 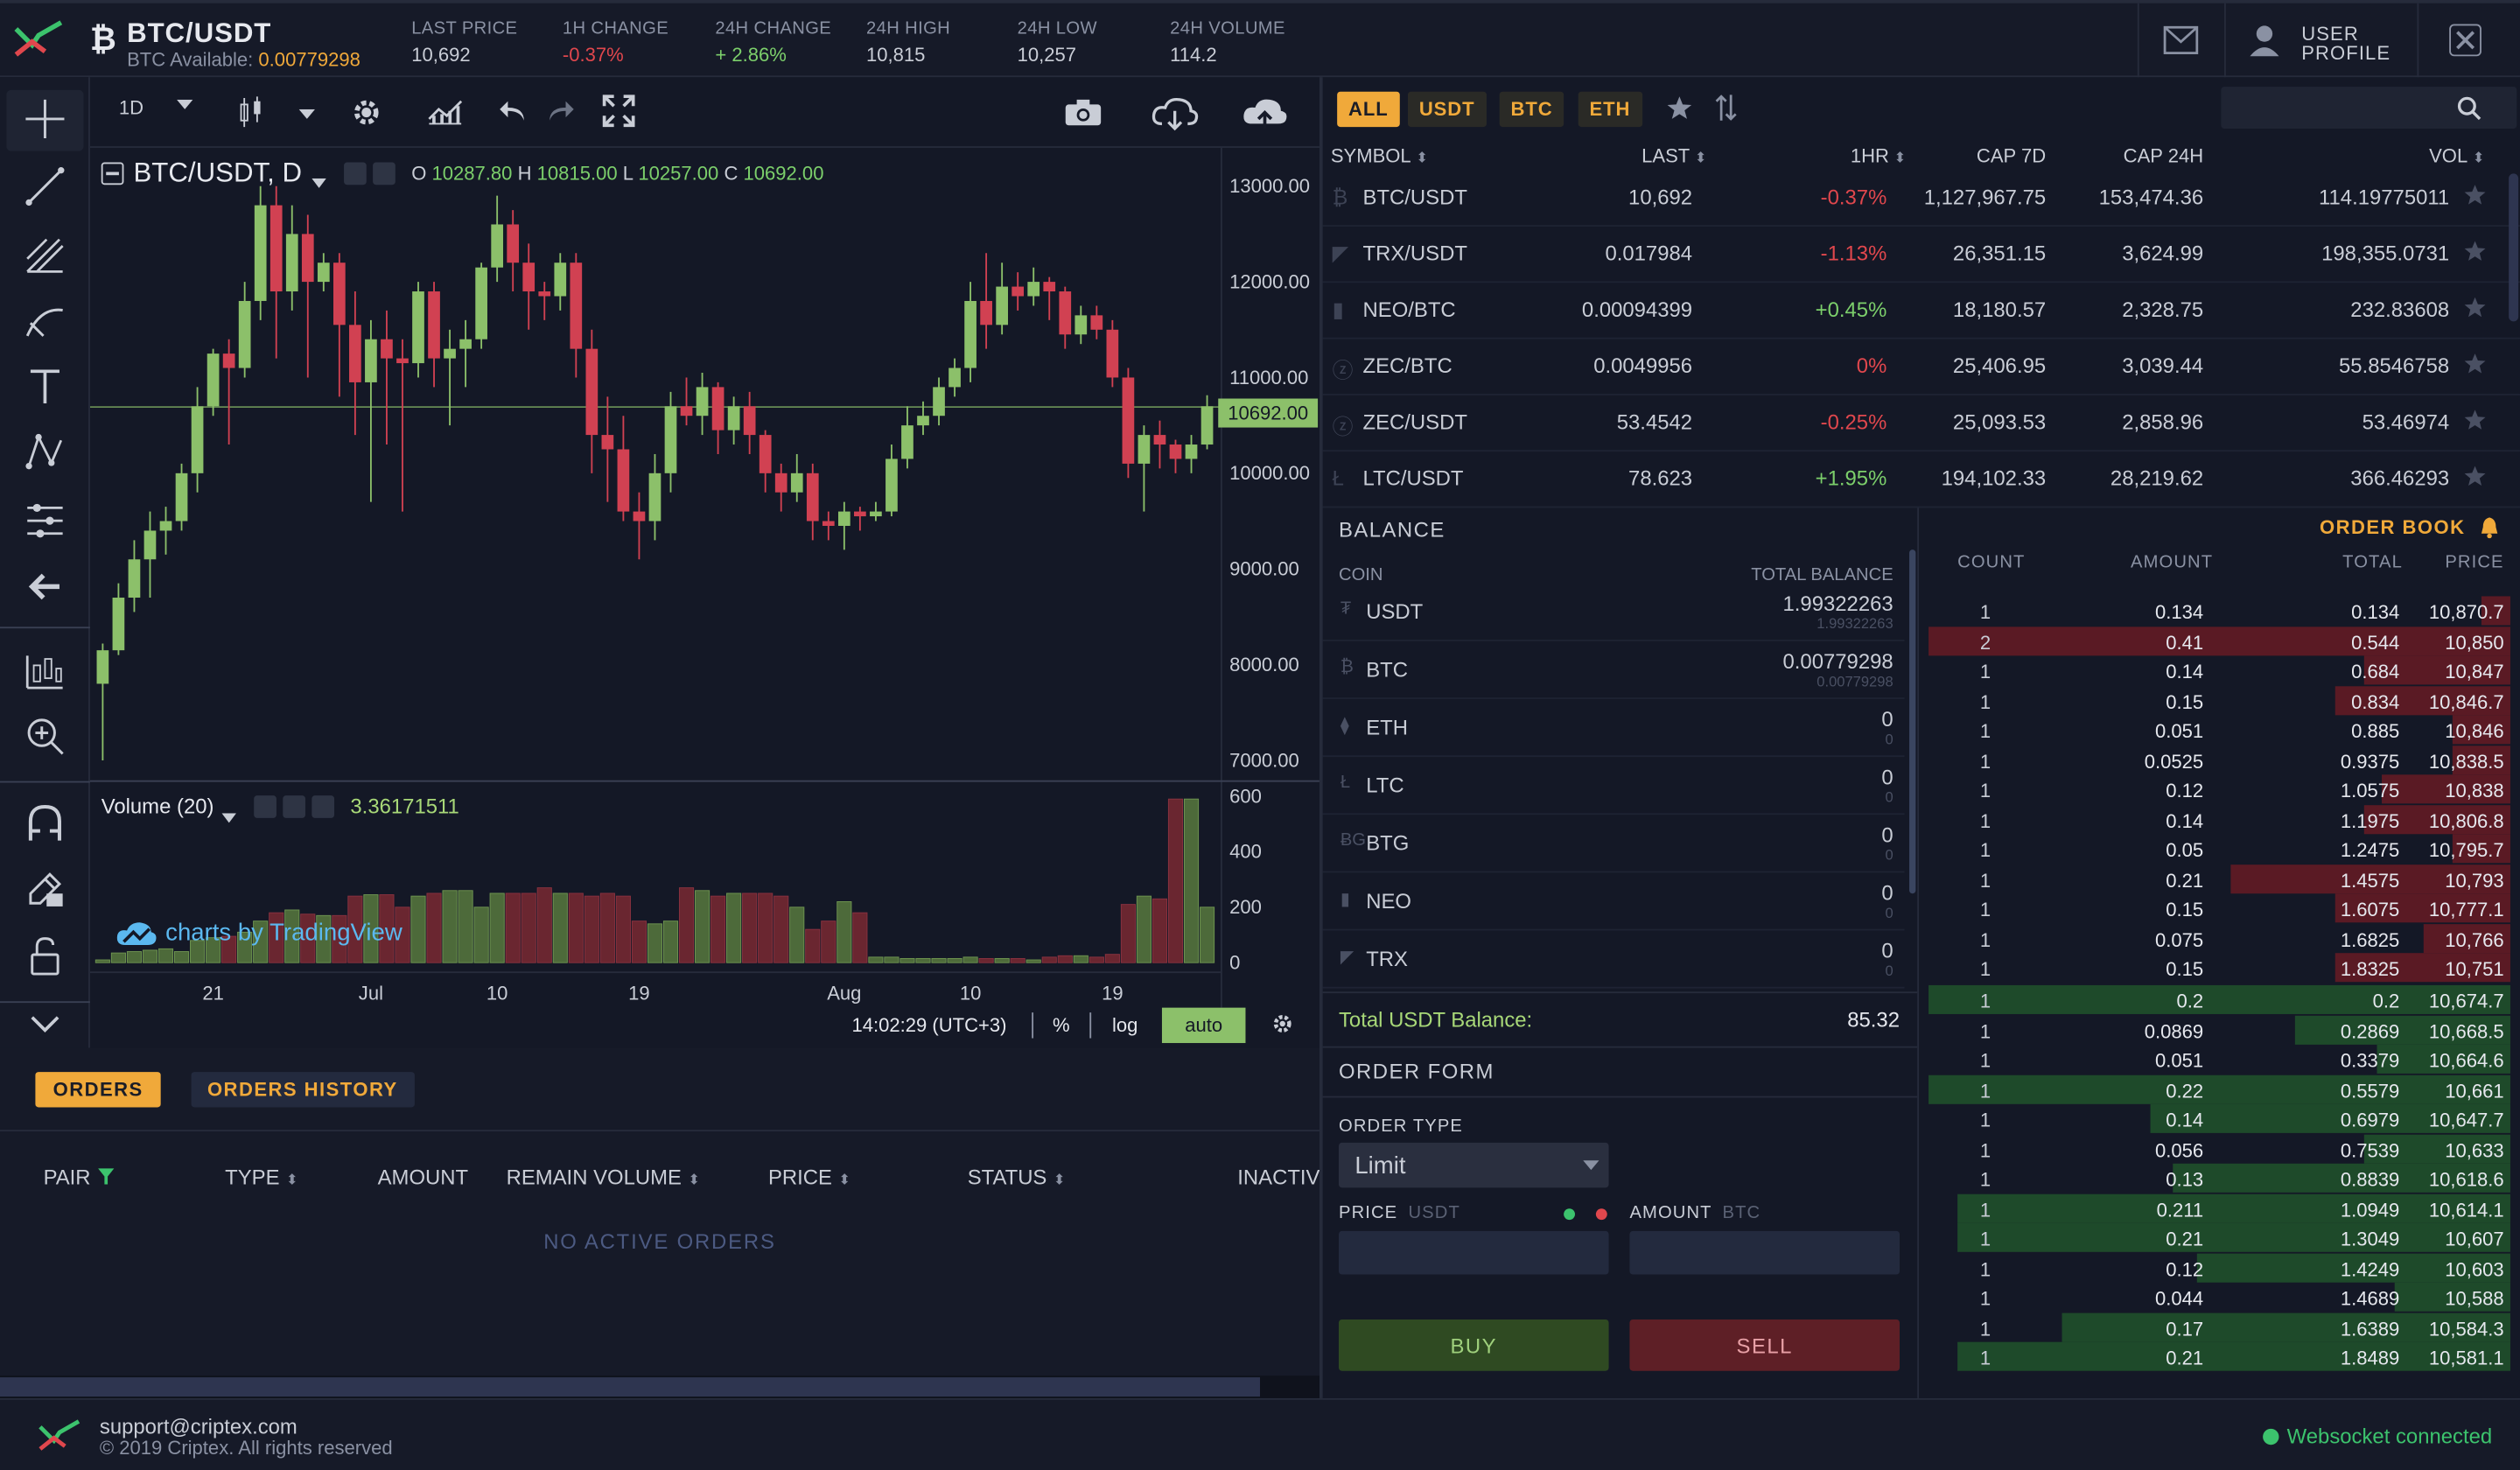 I want to click on ask-row: 1 0.12 1.0575 10,838, so click(x=2219, y=789).